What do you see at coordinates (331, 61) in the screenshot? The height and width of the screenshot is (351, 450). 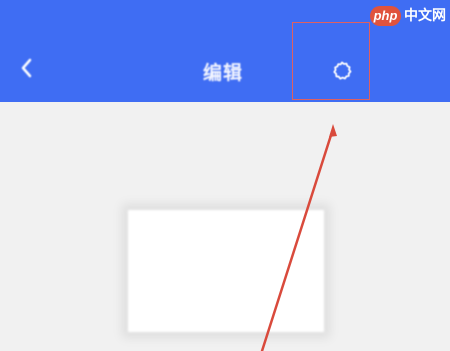 I see `annotation-highlight-box` at bounding box center [331, 61].